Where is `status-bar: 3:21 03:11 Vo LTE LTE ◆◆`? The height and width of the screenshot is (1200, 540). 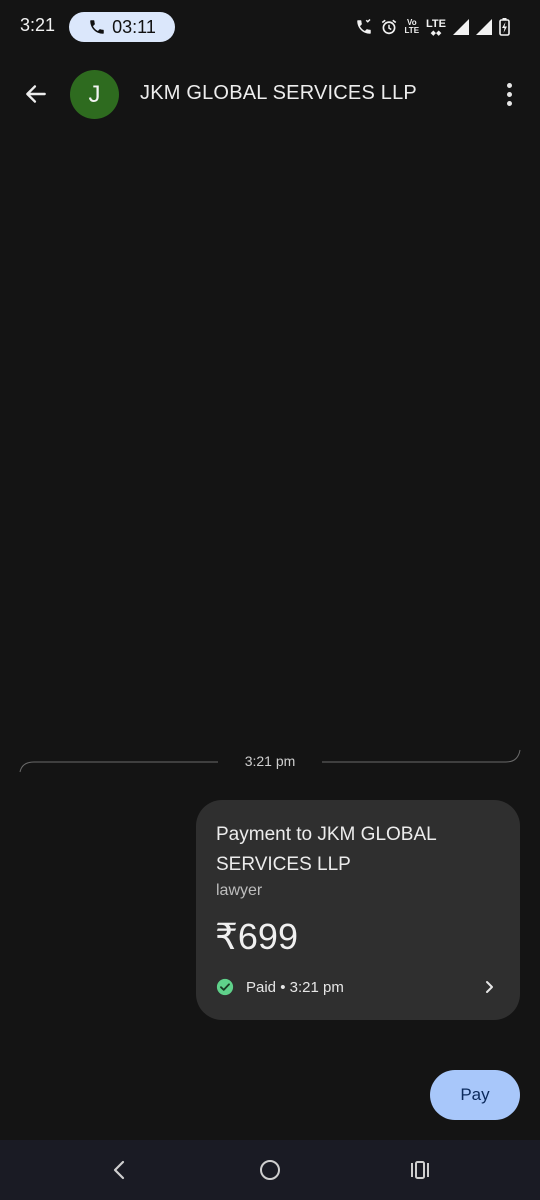
status-bar: 3:21 03:11 Vo LTE LTE ◆◆ is located at coordinates (270, 27).